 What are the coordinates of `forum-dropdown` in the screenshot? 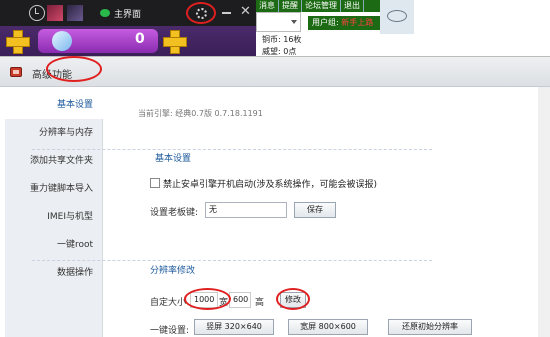 It's located at (278, 22).